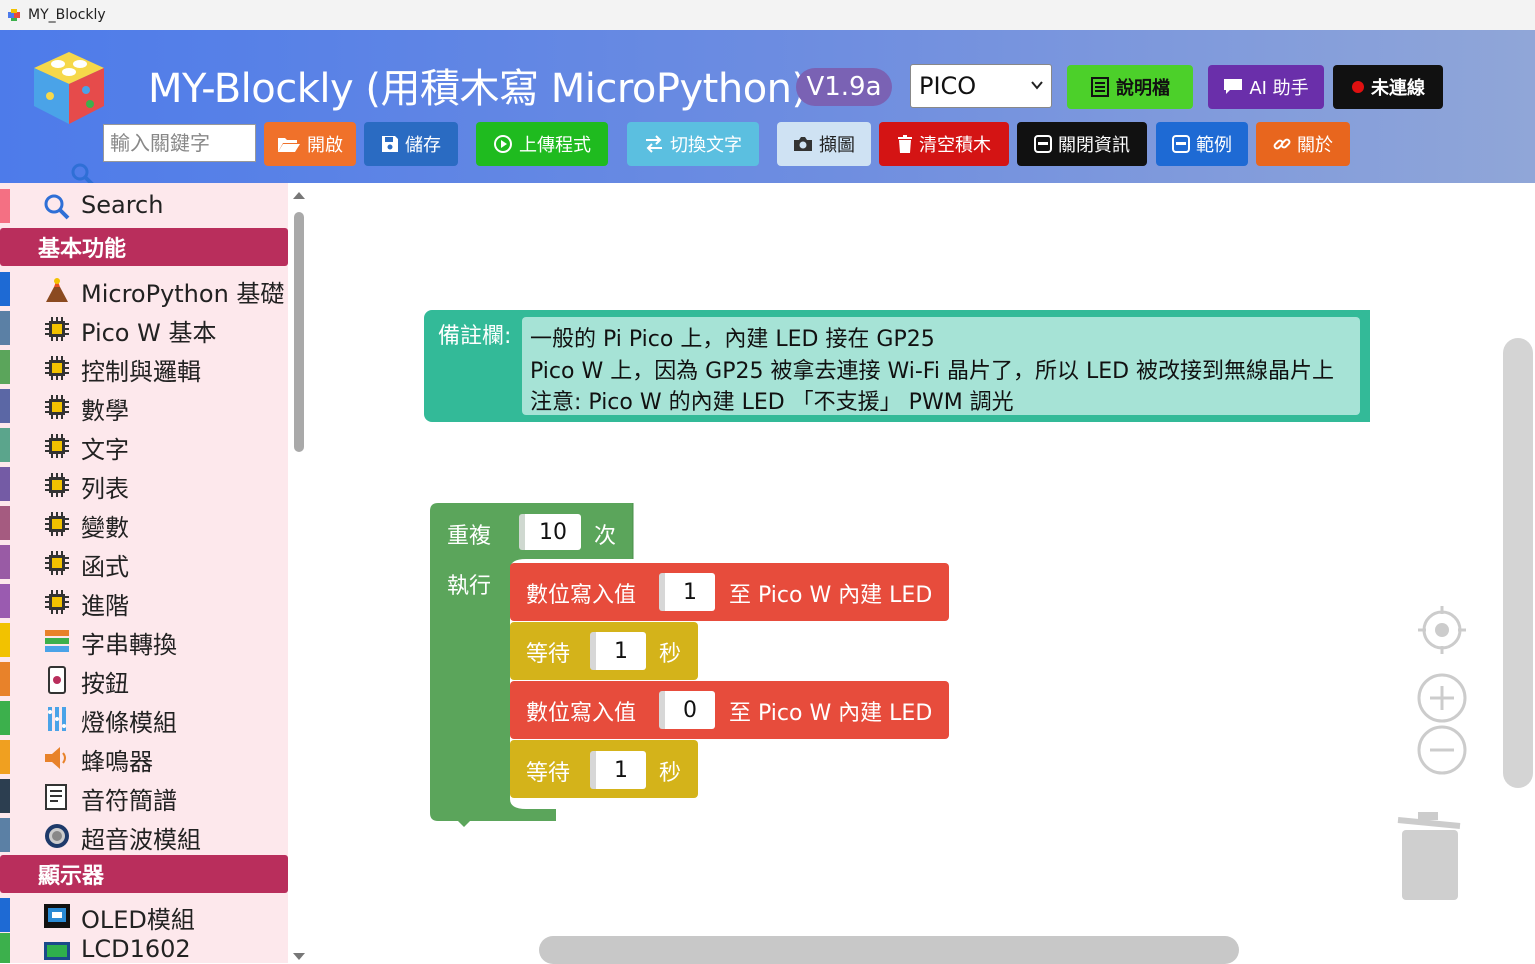 Image resolution: width=1535 pixels, height=964 pixels. I want to click on toolbox-item-label: 控制與邏輯, so click(141, 372).